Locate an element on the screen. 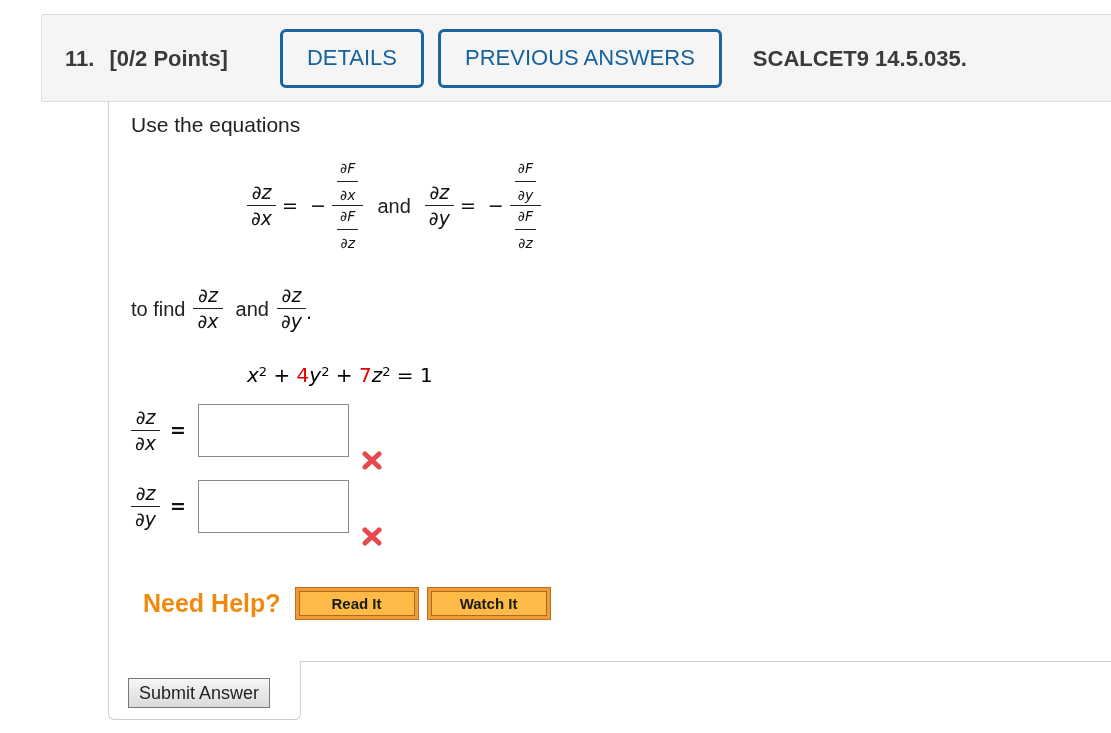  read-it-button: Read It is located at coordinates (356, 604).